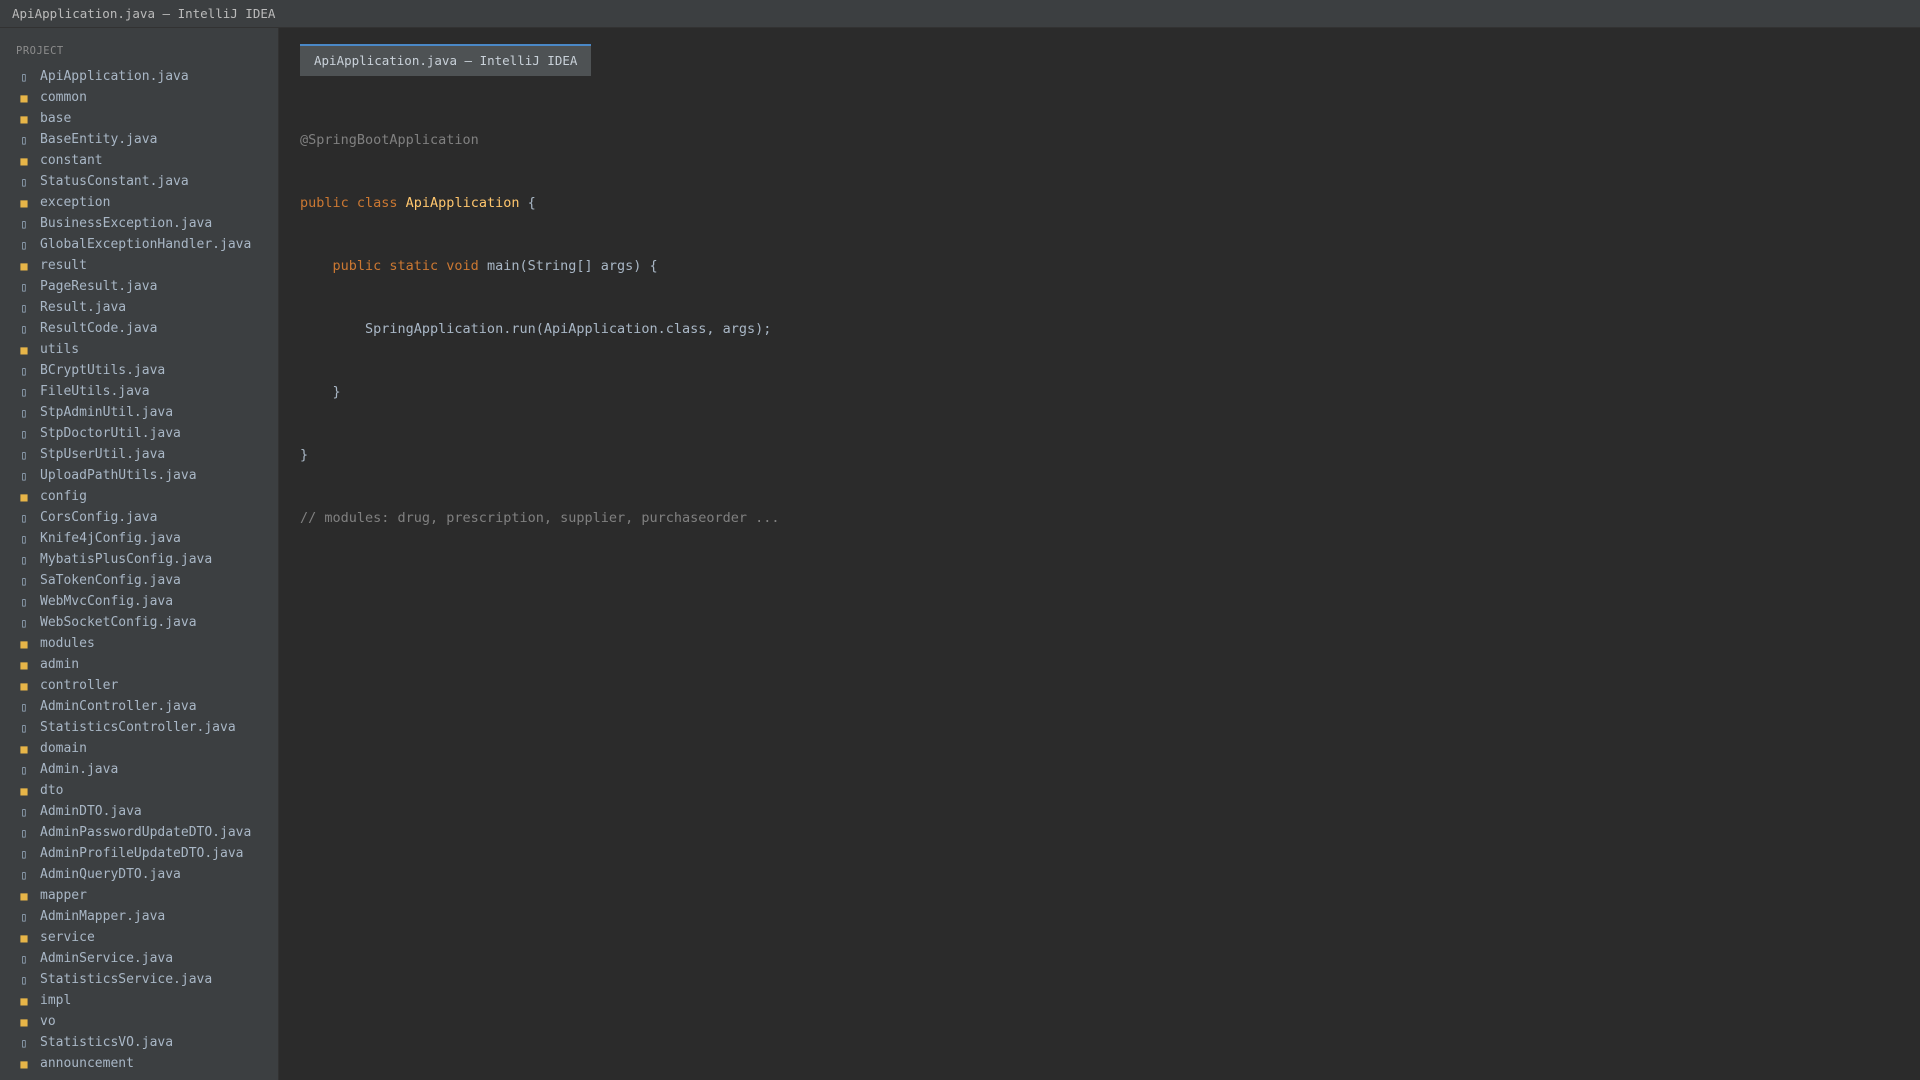 The image size is (1920, 1080). What do you see at coordinates (133, 202) in the screenshot?
I see `tree-folder-item: ■ exception` at bounding box center [133, 202].